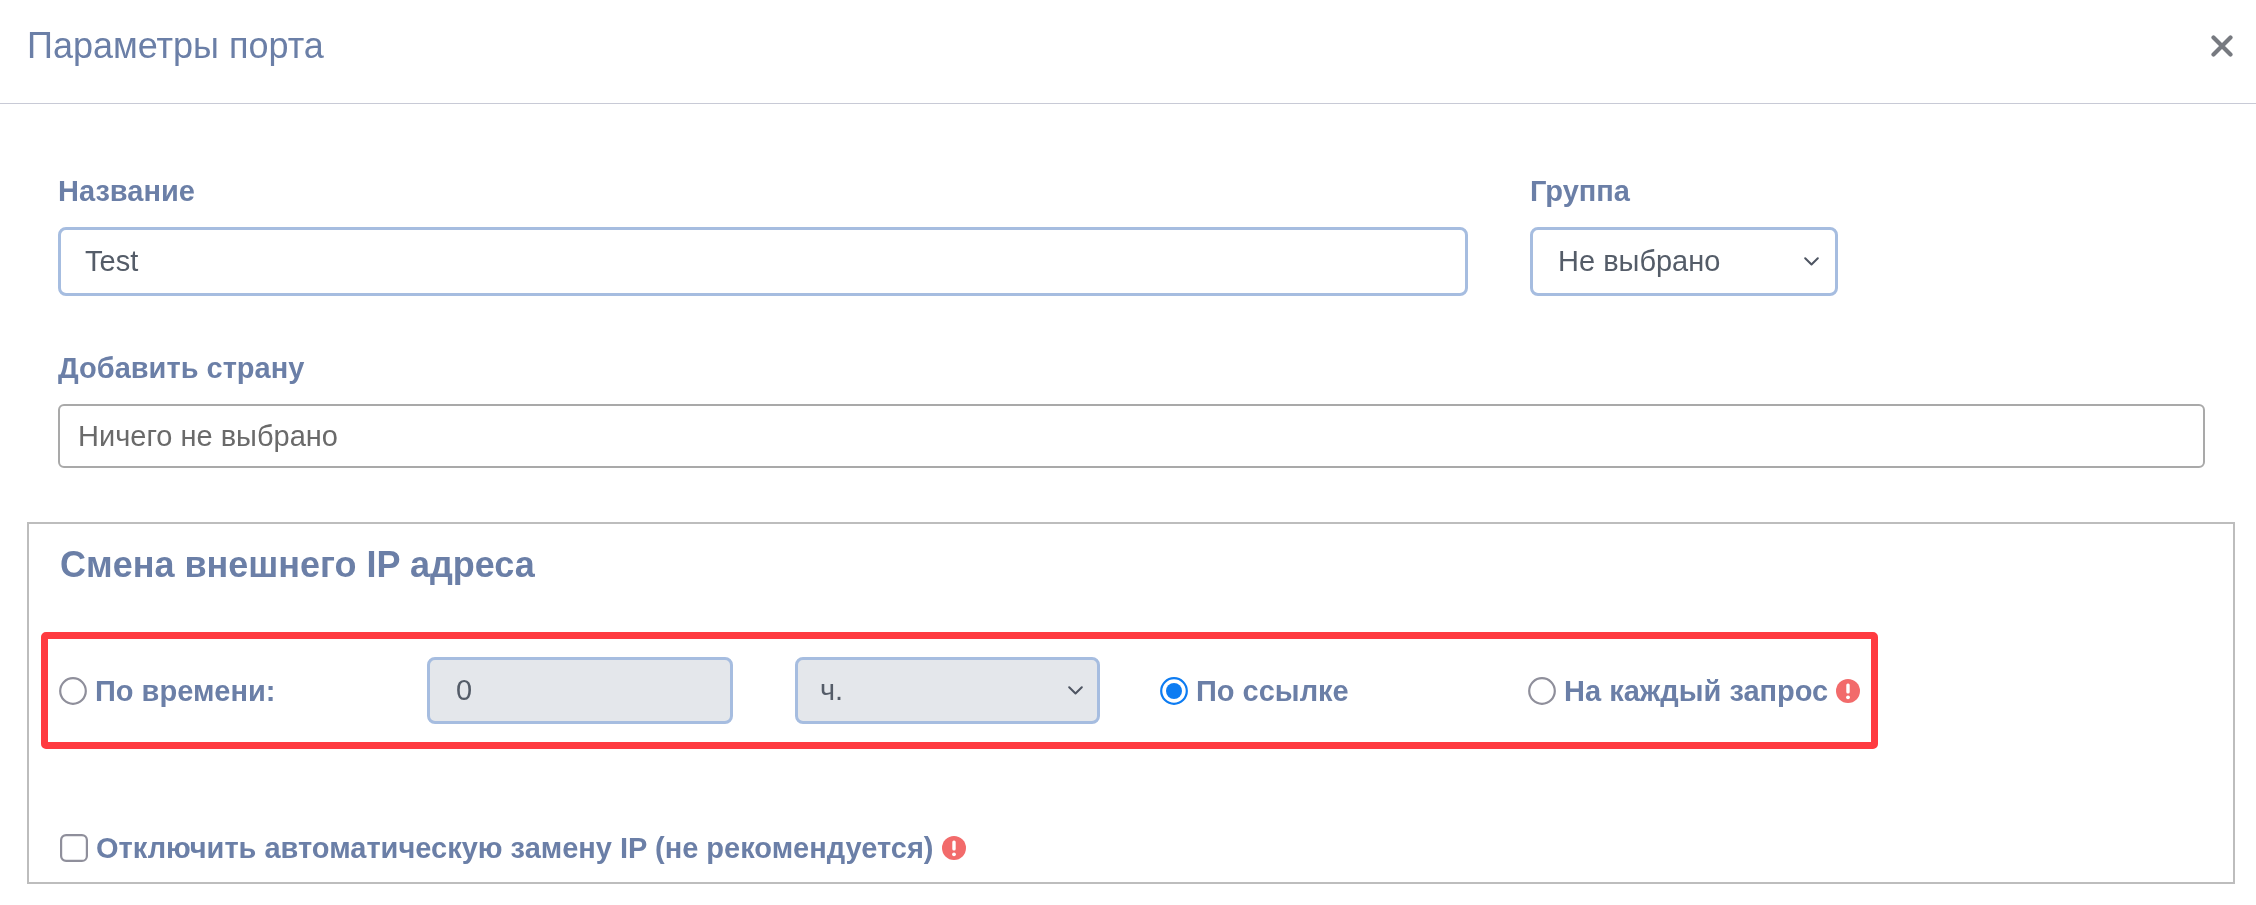 The height and width of the screenshot is (905, 2256). I want to click on dialog-title: Параметры порта, so click(175, 45).